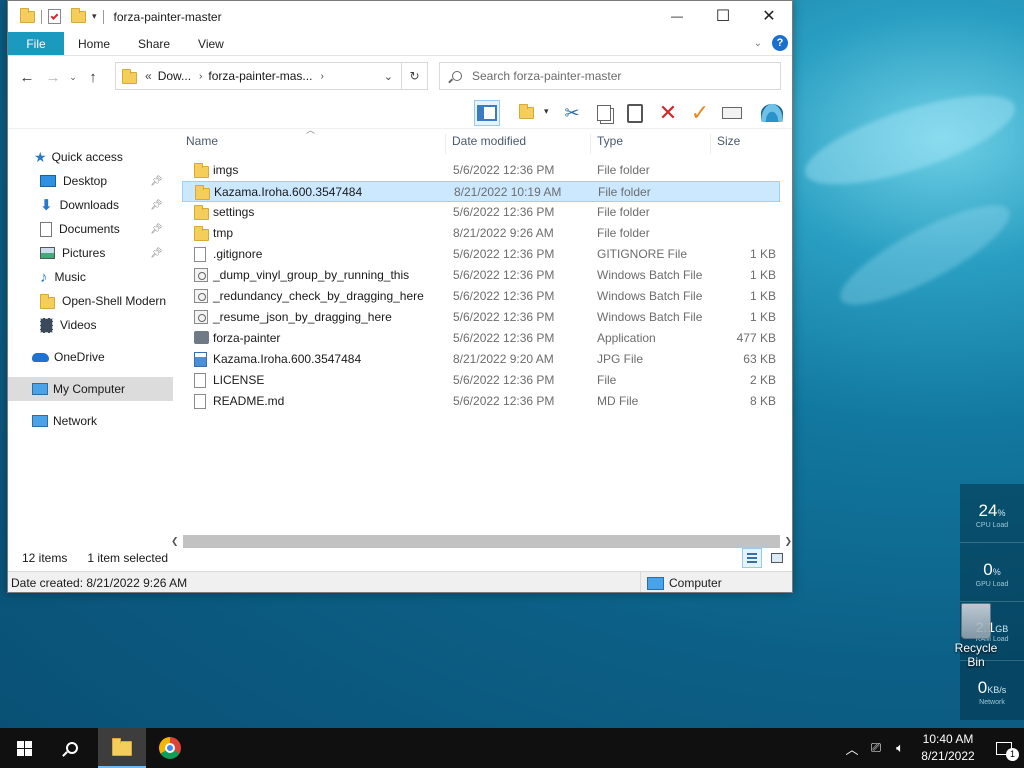 The image size is (1024, 768). What do you see at coordinates (876, 748) in the screenshot?
I see `network-tray-icon: ⎚` at bounding box center [876, 748].